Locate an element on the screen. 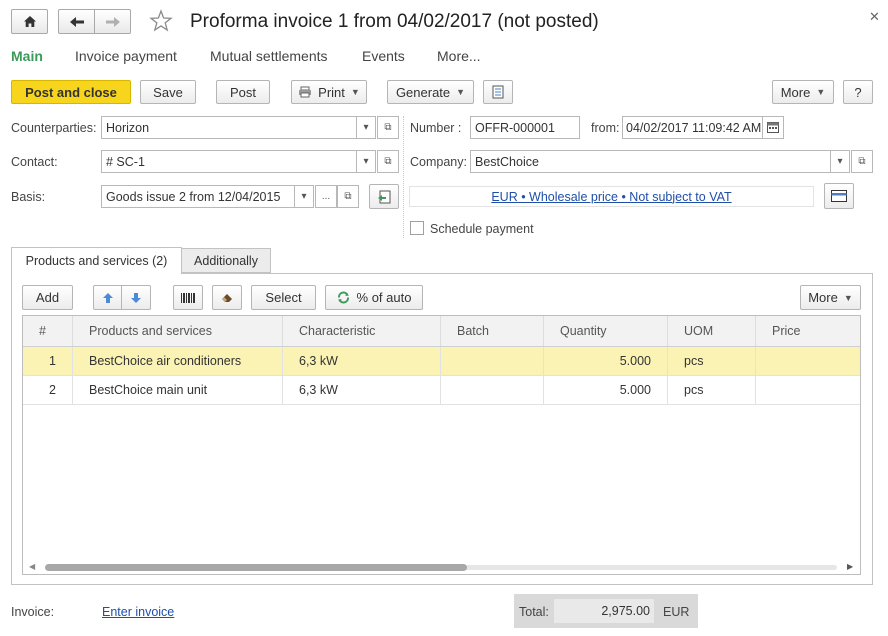 The height and width of the screenshot is (636, 888). date-field: 04/02/2017 11:09:42 AM is located at coordinates (692, 127).